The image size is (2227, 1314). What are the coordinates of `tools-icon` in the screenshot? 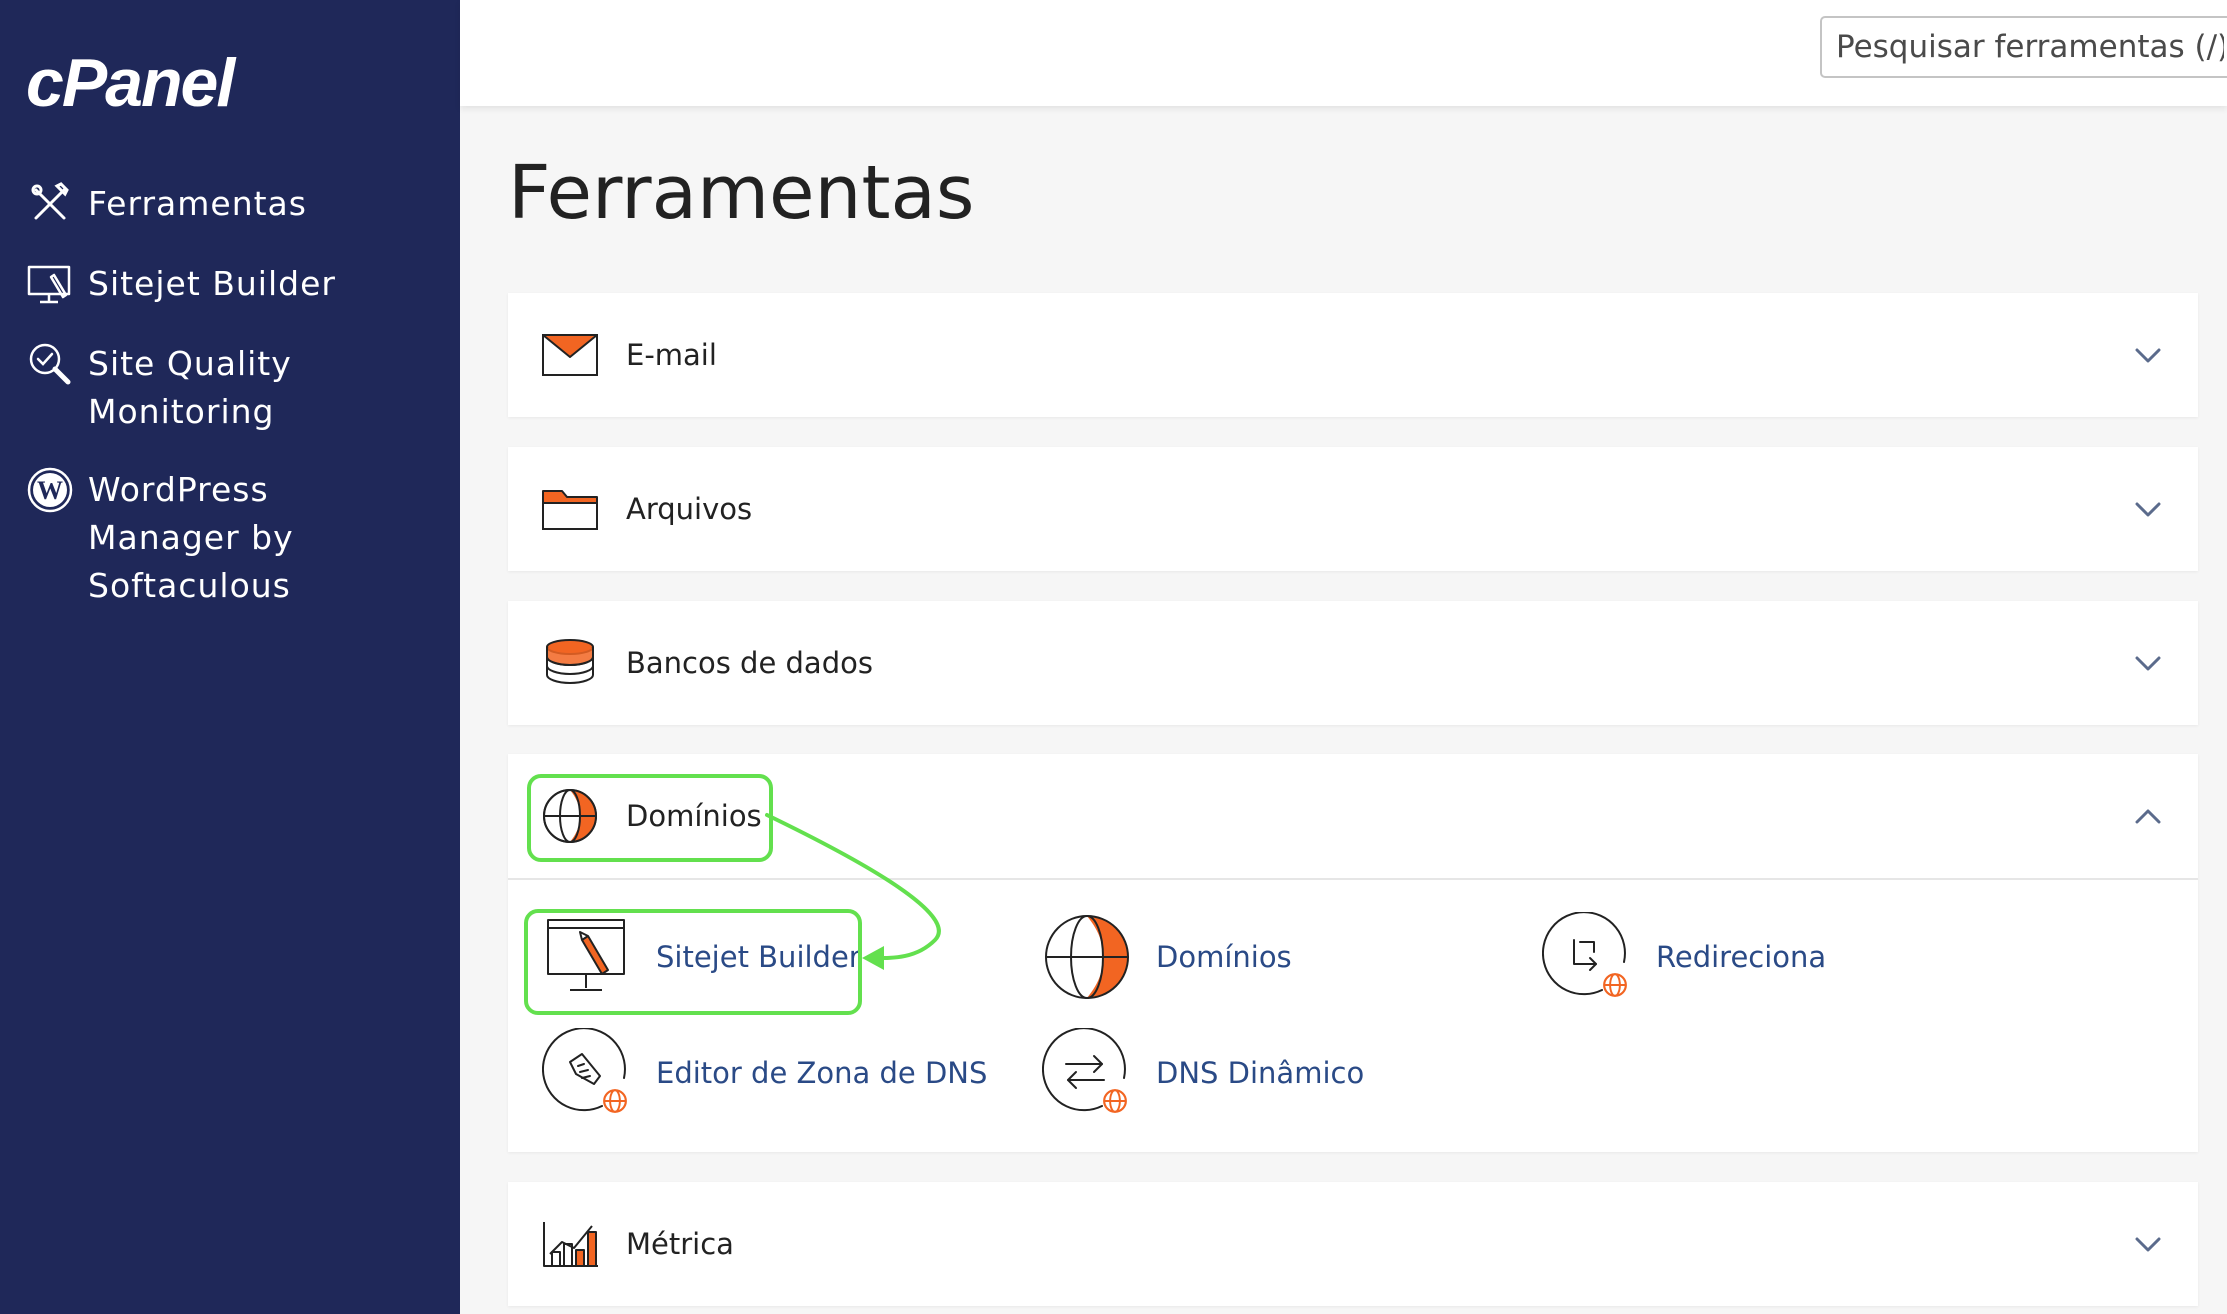 It's located at (50, 201).